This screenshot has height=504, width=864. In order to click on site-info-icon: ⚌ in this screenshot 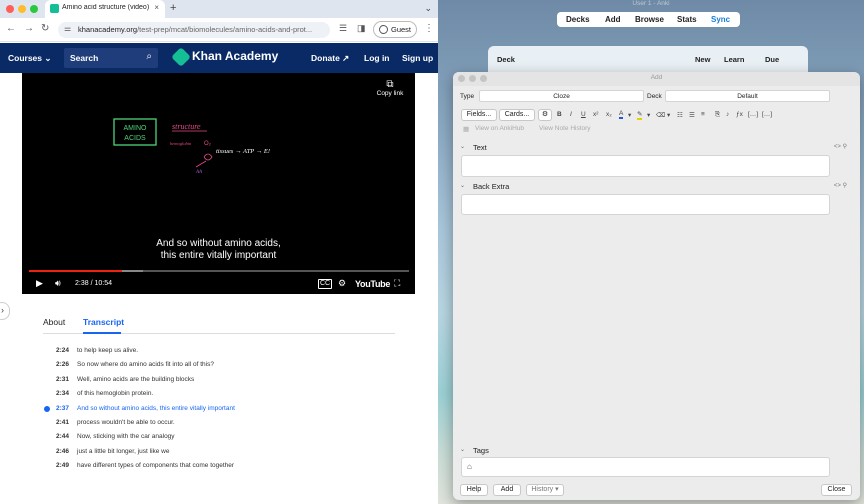, I will do `click(67, 28)`.